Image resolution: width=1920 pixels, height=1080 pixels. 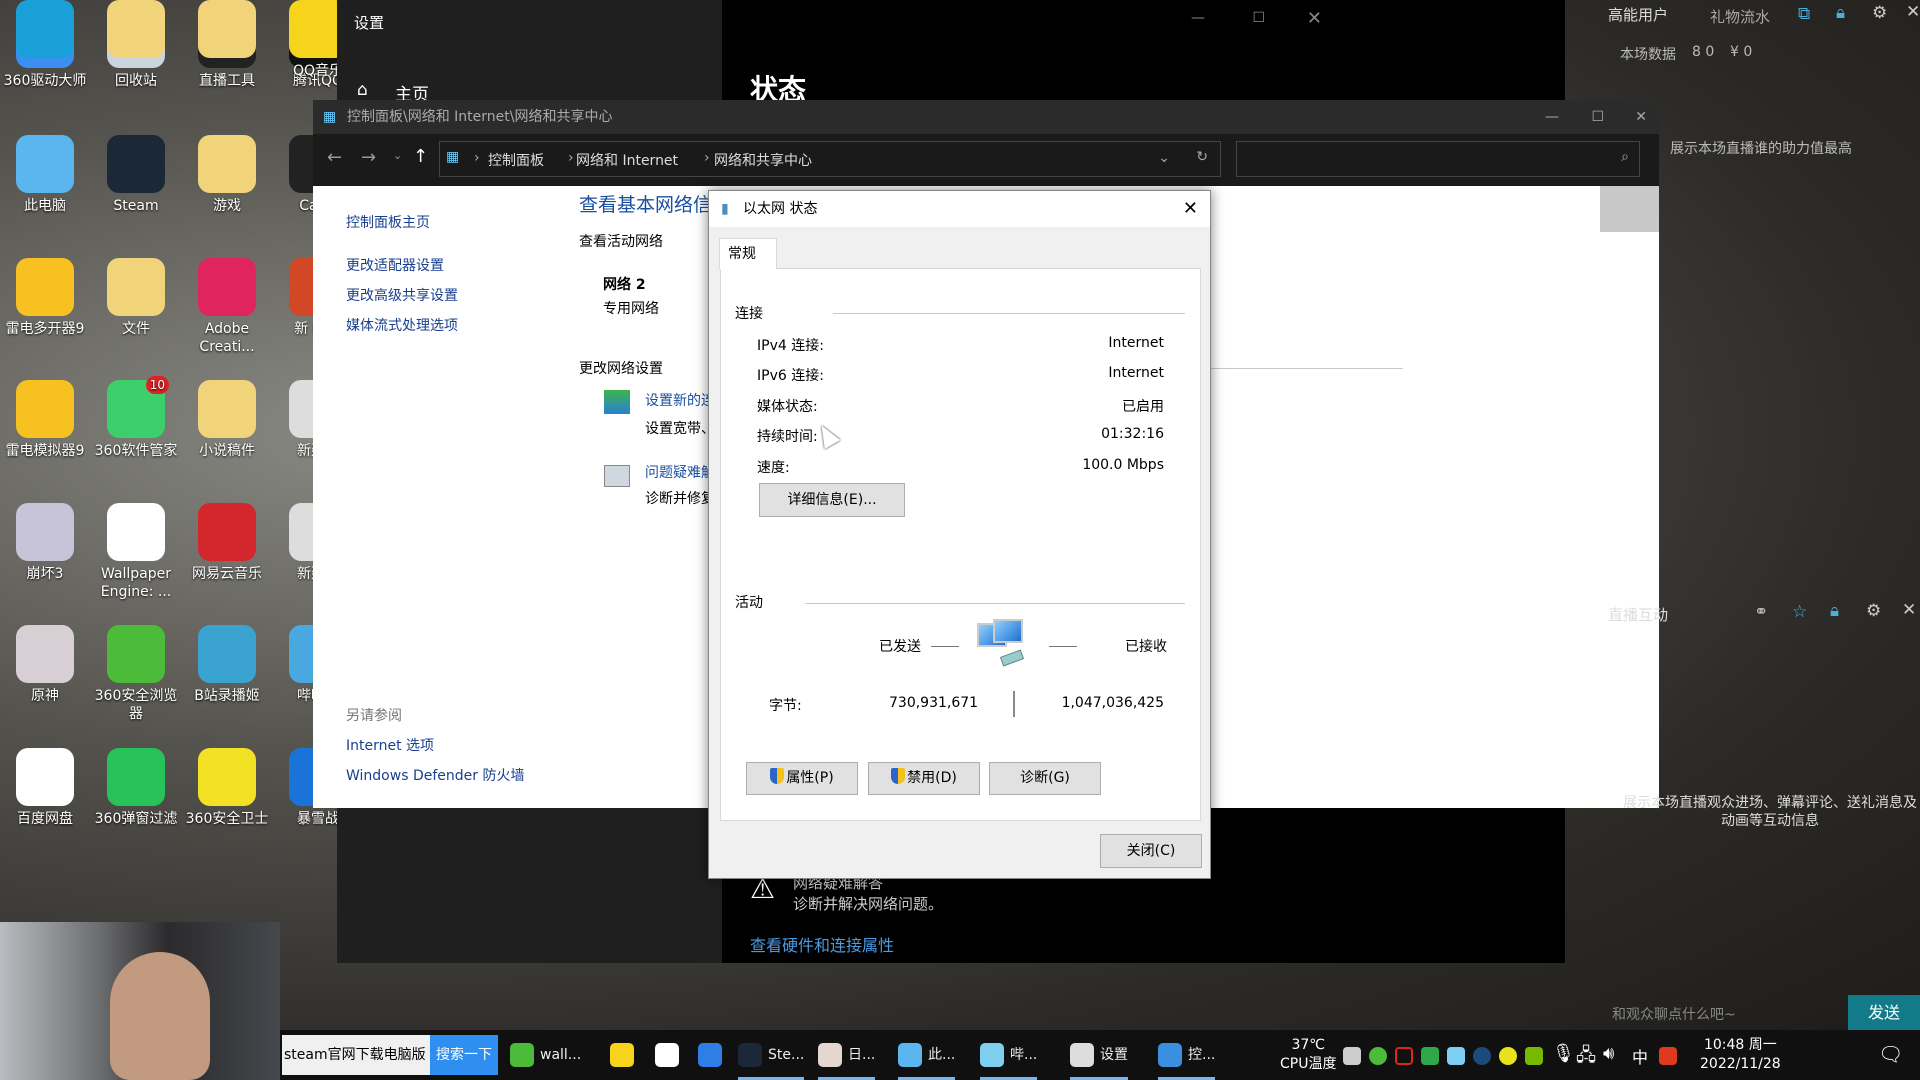 I want to click on tray-bilibili-icon, so click(x=1456, y=1056).